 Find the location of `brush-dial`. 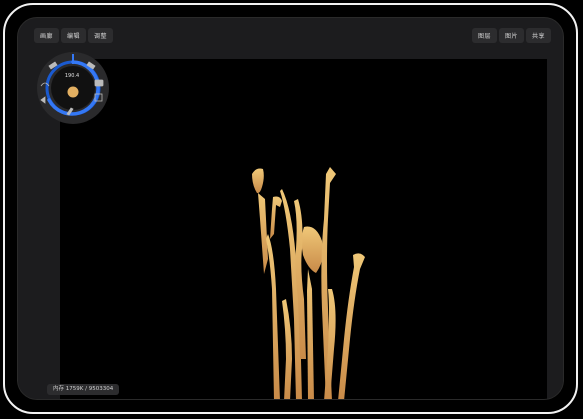

brush-dial is located at coordinates (73, 88).